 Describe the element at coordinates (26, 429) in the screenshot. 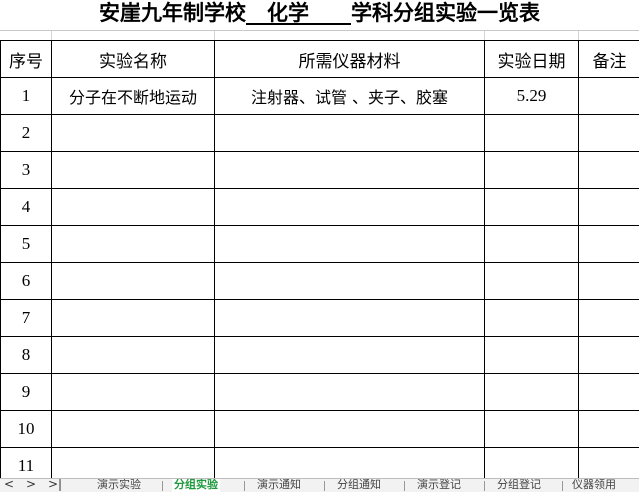

I see `cell-no: 10` at that location.